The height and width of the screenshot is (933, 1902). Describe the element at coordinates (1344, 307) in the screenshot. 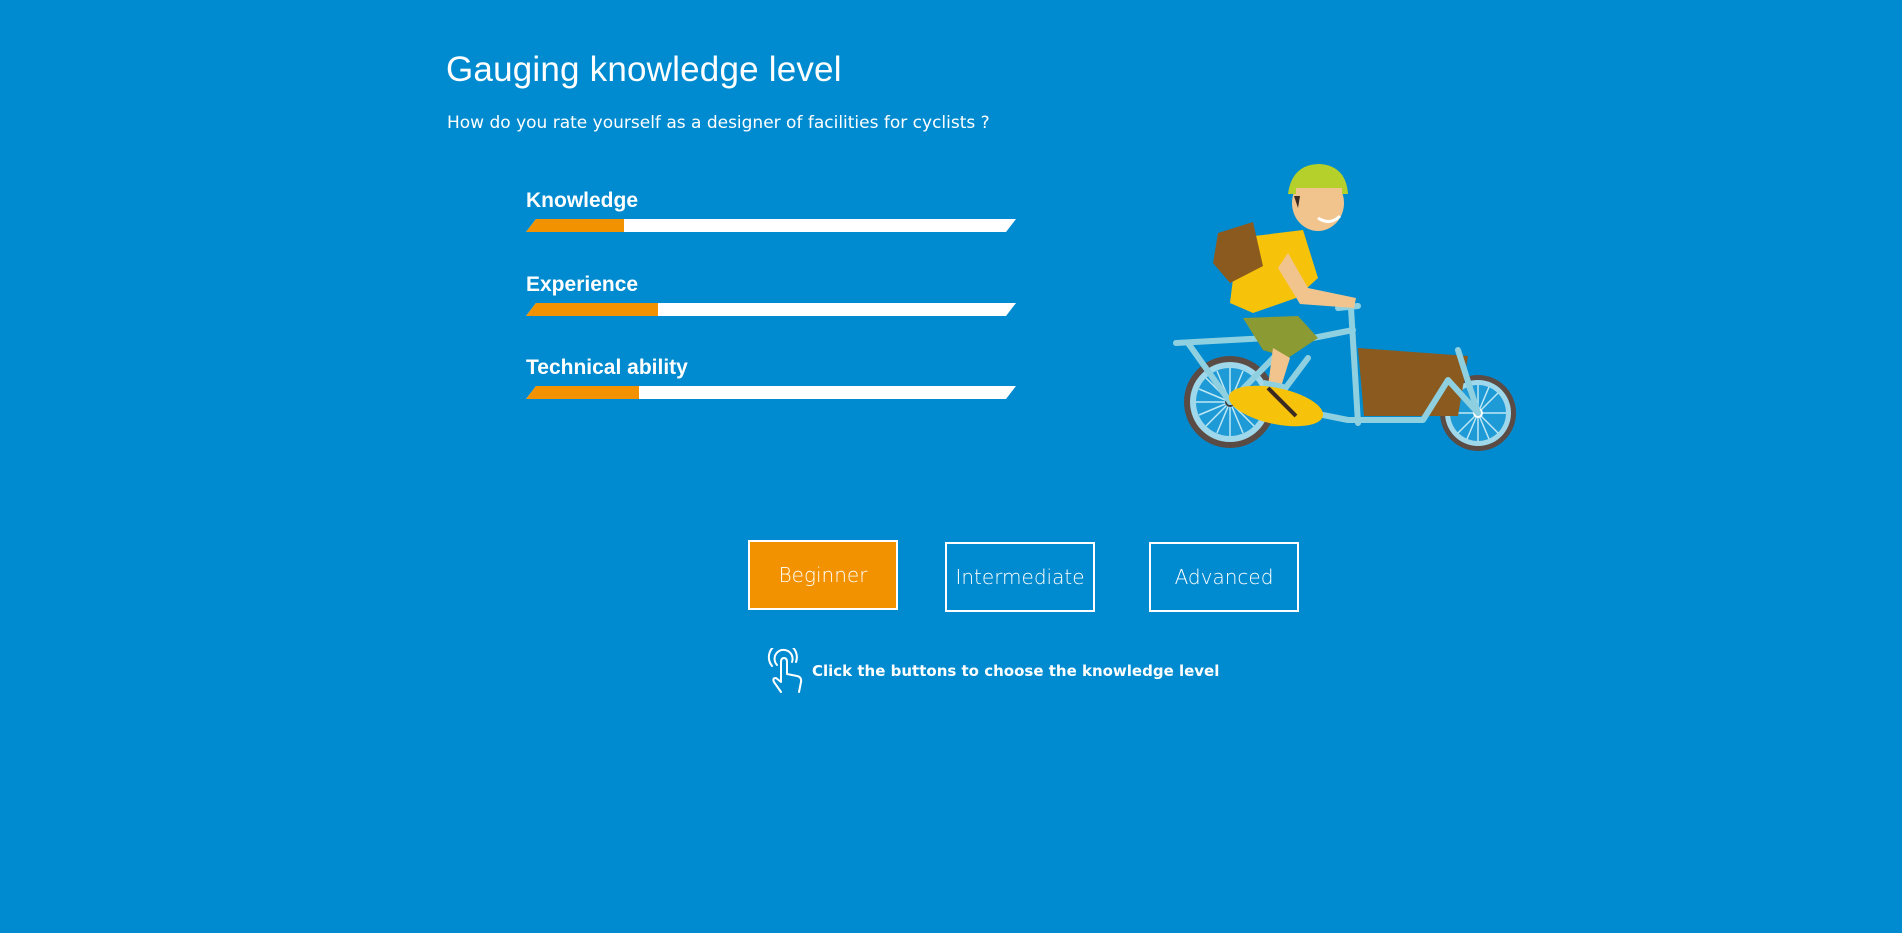

I see `cargo-bike-cyclist-illustration` at that location.